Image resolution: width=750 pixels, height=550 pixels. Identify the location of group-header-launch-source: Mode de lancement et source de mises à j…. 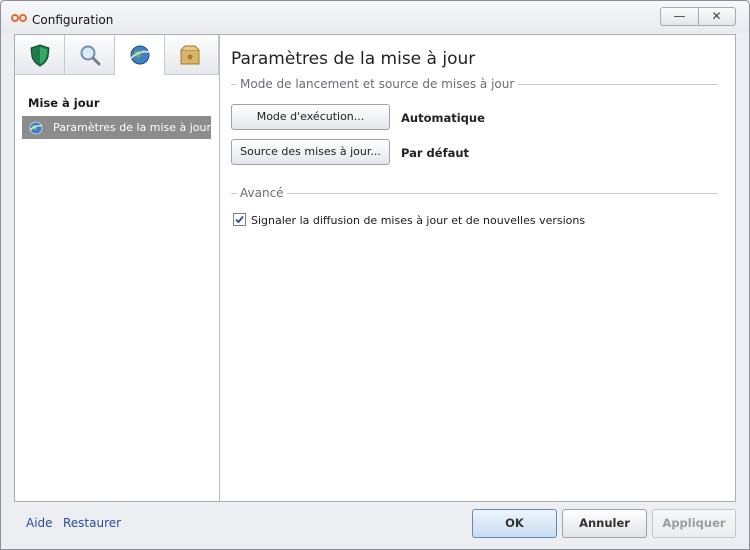
(474, 84).